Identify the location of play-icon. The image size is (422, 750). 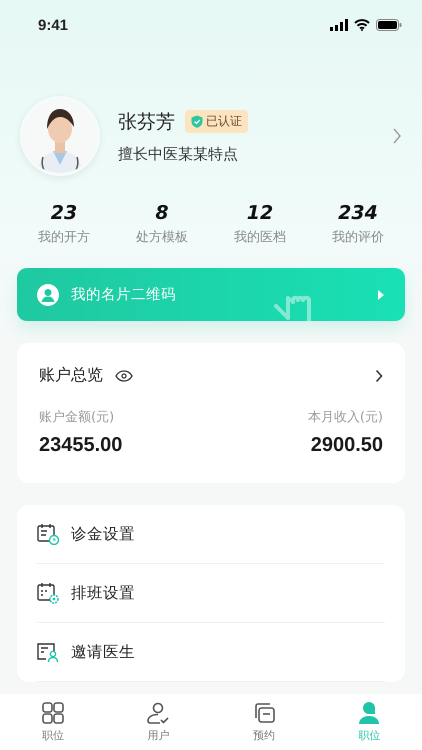
(381, 294).